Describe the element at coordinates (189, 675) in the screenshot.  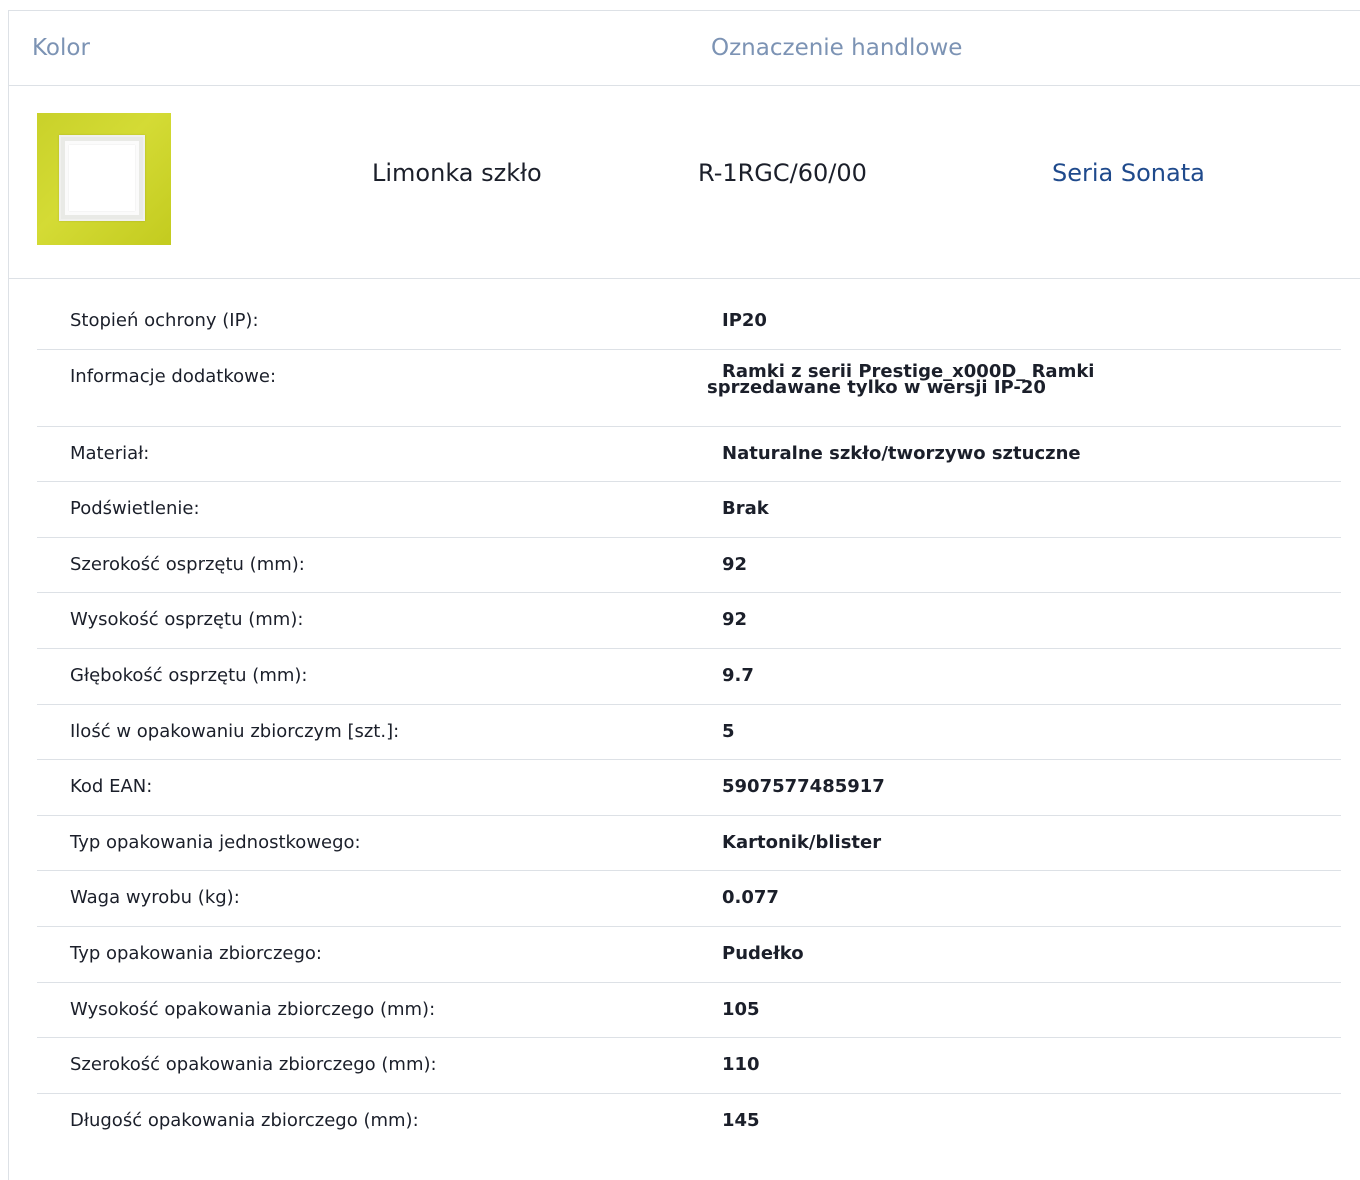
I see `spec-label: Głębokość osprzętu (mm):` at that location.